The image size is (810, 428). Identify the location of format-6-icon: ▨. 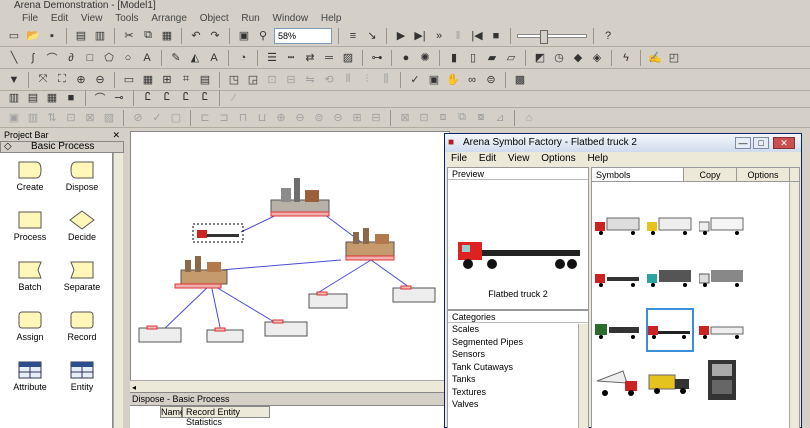
(109, 118).